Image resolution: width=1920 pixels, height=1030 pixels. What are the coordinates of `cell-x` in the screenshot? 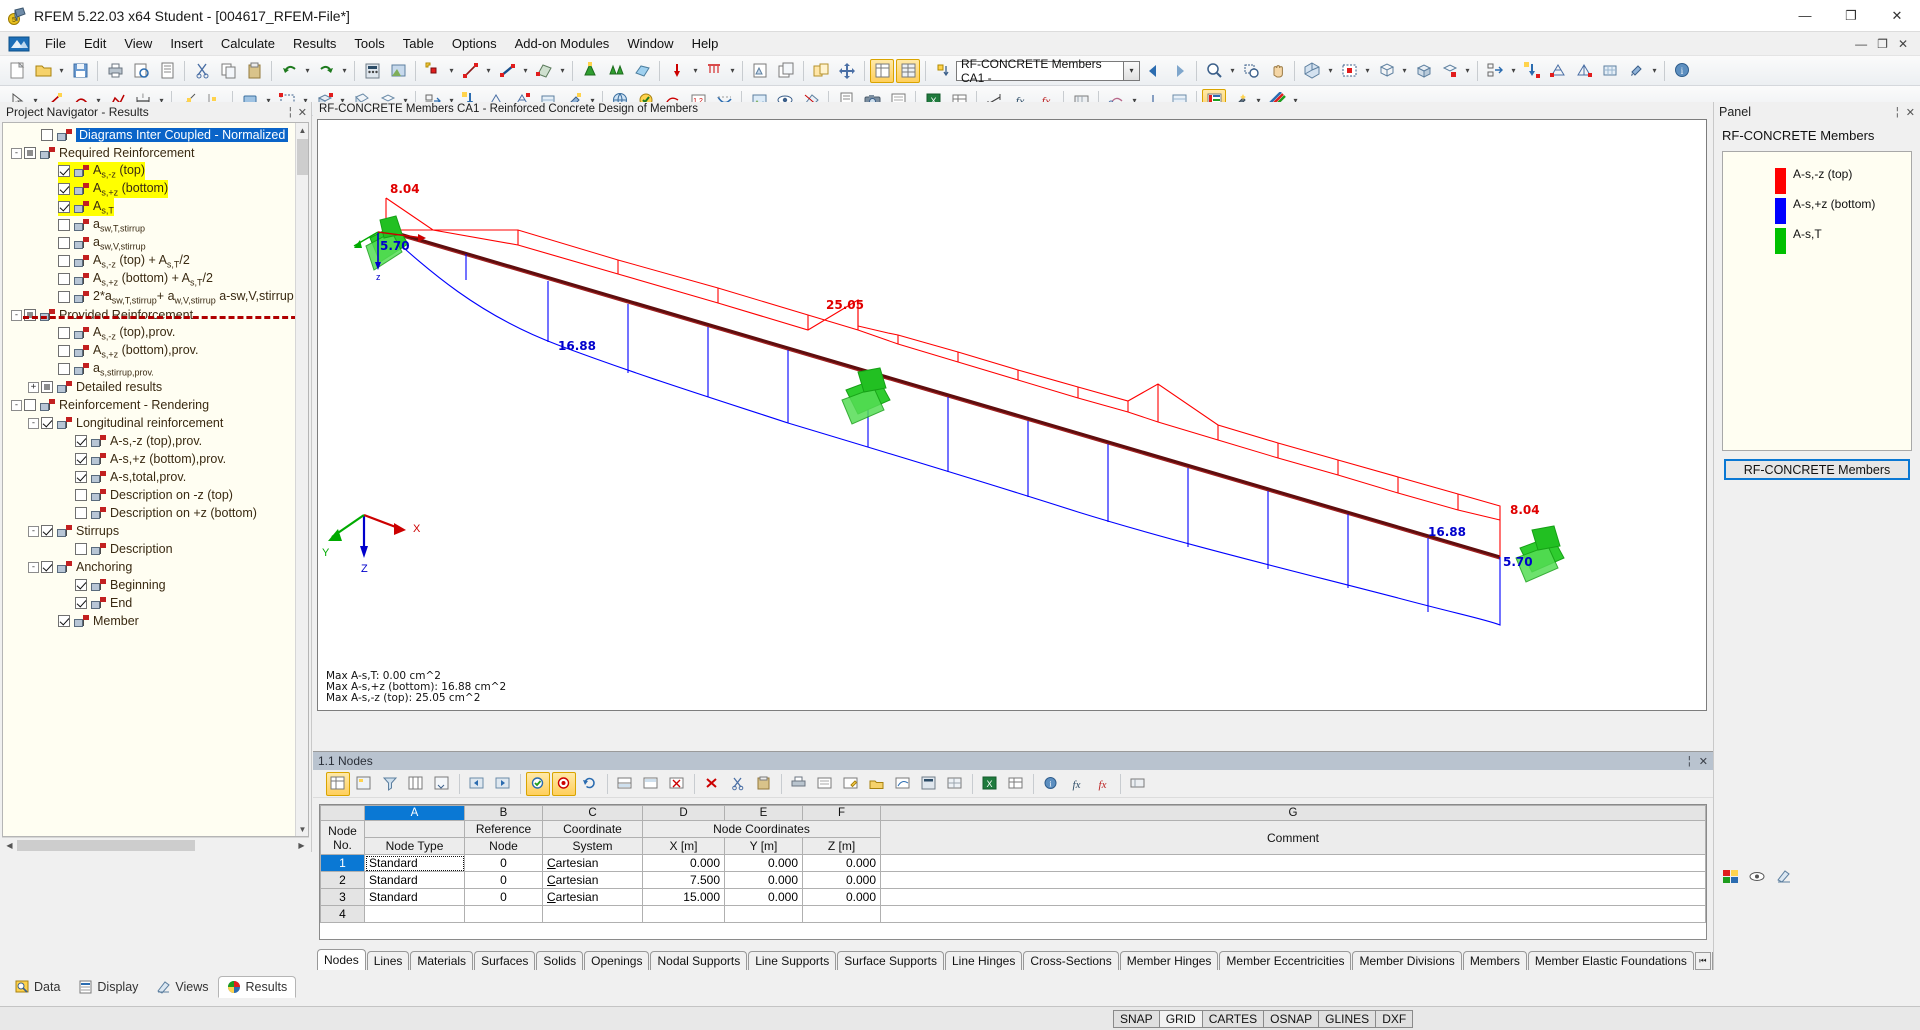 It's located at (683, 914).